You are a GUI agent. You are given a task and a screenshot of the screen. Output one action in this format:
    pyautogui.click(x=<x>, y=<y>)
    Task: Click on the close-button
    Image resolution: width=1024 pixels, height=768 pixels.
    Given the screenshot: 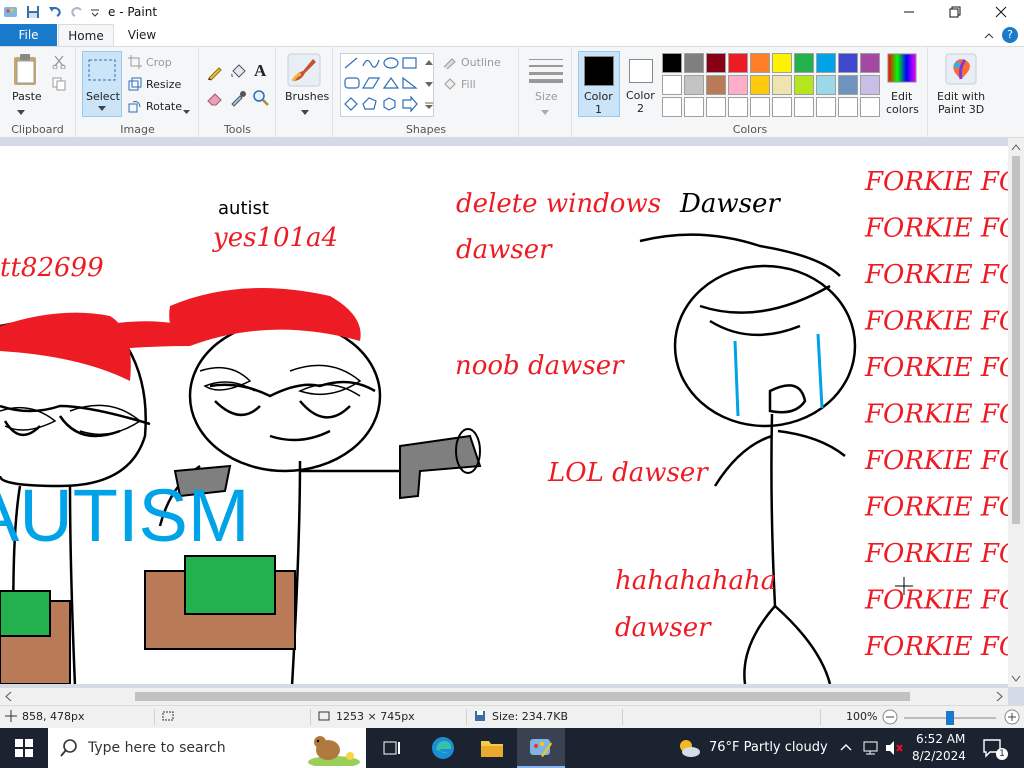 What is the action you would take?
    pyautogui.click(x=1001, y=12)
    